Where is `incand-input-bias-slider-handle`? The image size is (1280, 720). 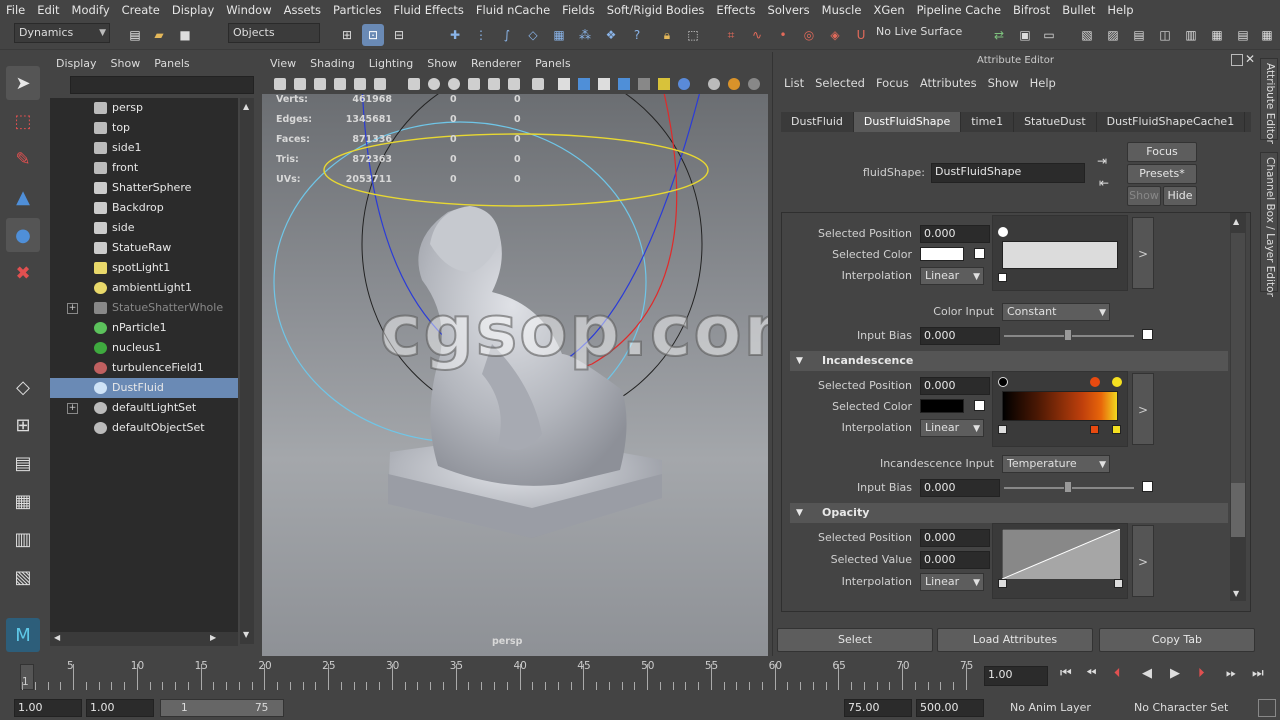
incand-input-bias-slider-handle is located at coordinates (1068, 487).